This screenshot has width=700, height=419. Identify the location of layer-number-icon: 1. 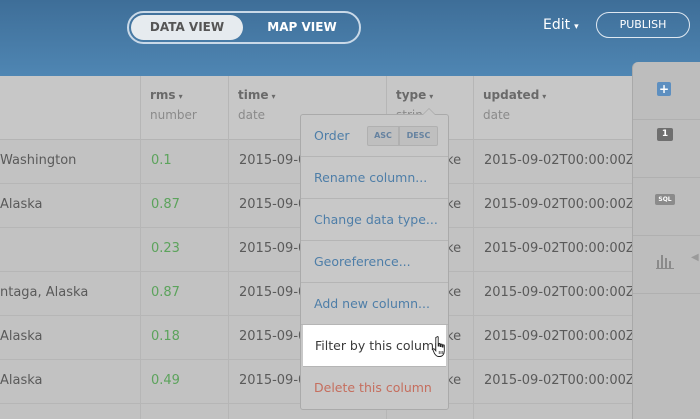
(665, 134).